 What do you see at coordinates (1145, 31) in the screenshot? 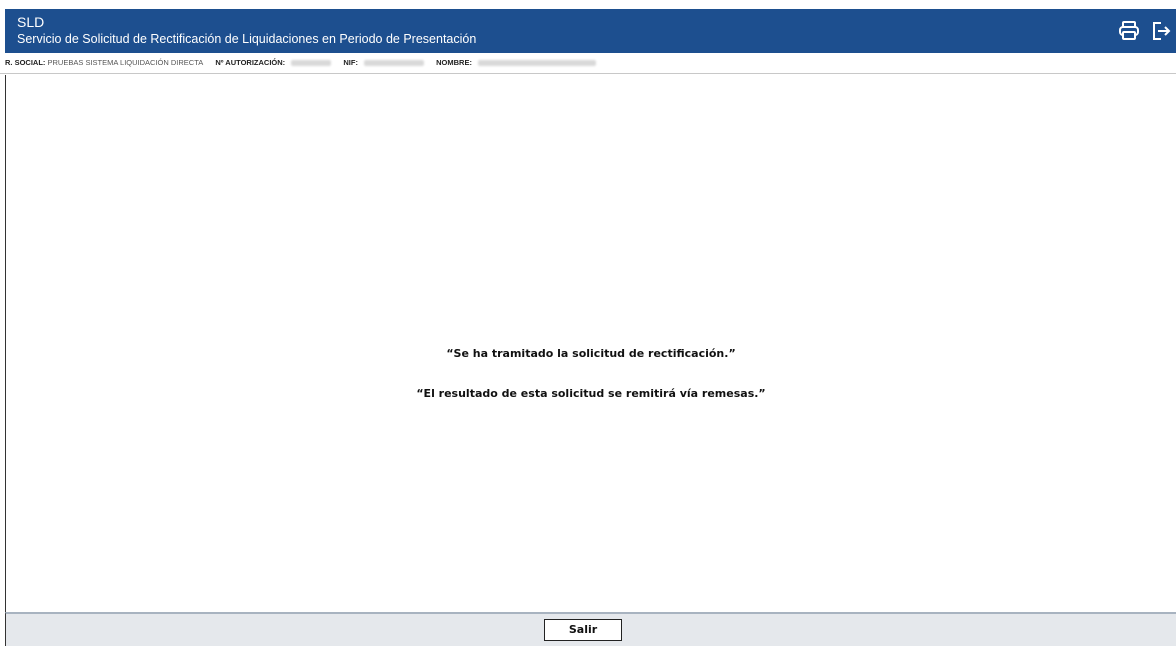
I see `header-actions` at bounding box center [1145, 31].